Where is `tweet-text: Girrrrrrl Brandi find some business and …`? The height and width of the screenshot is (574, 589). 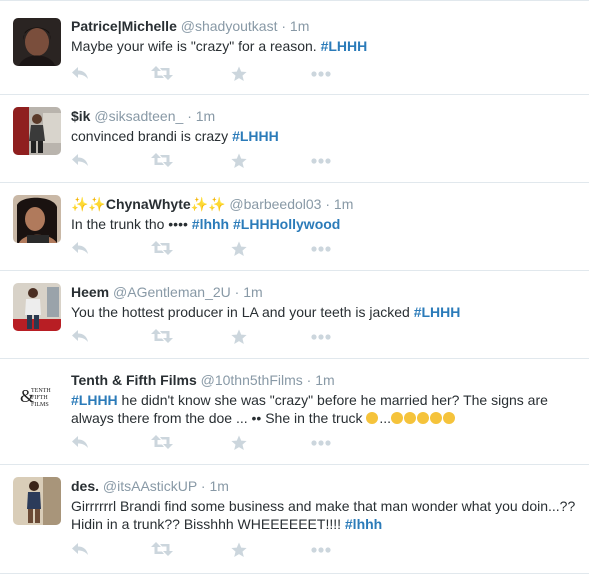
tweet-text: Girrrrrrl Brandi find some business and … is located at coordinates (325, 515).